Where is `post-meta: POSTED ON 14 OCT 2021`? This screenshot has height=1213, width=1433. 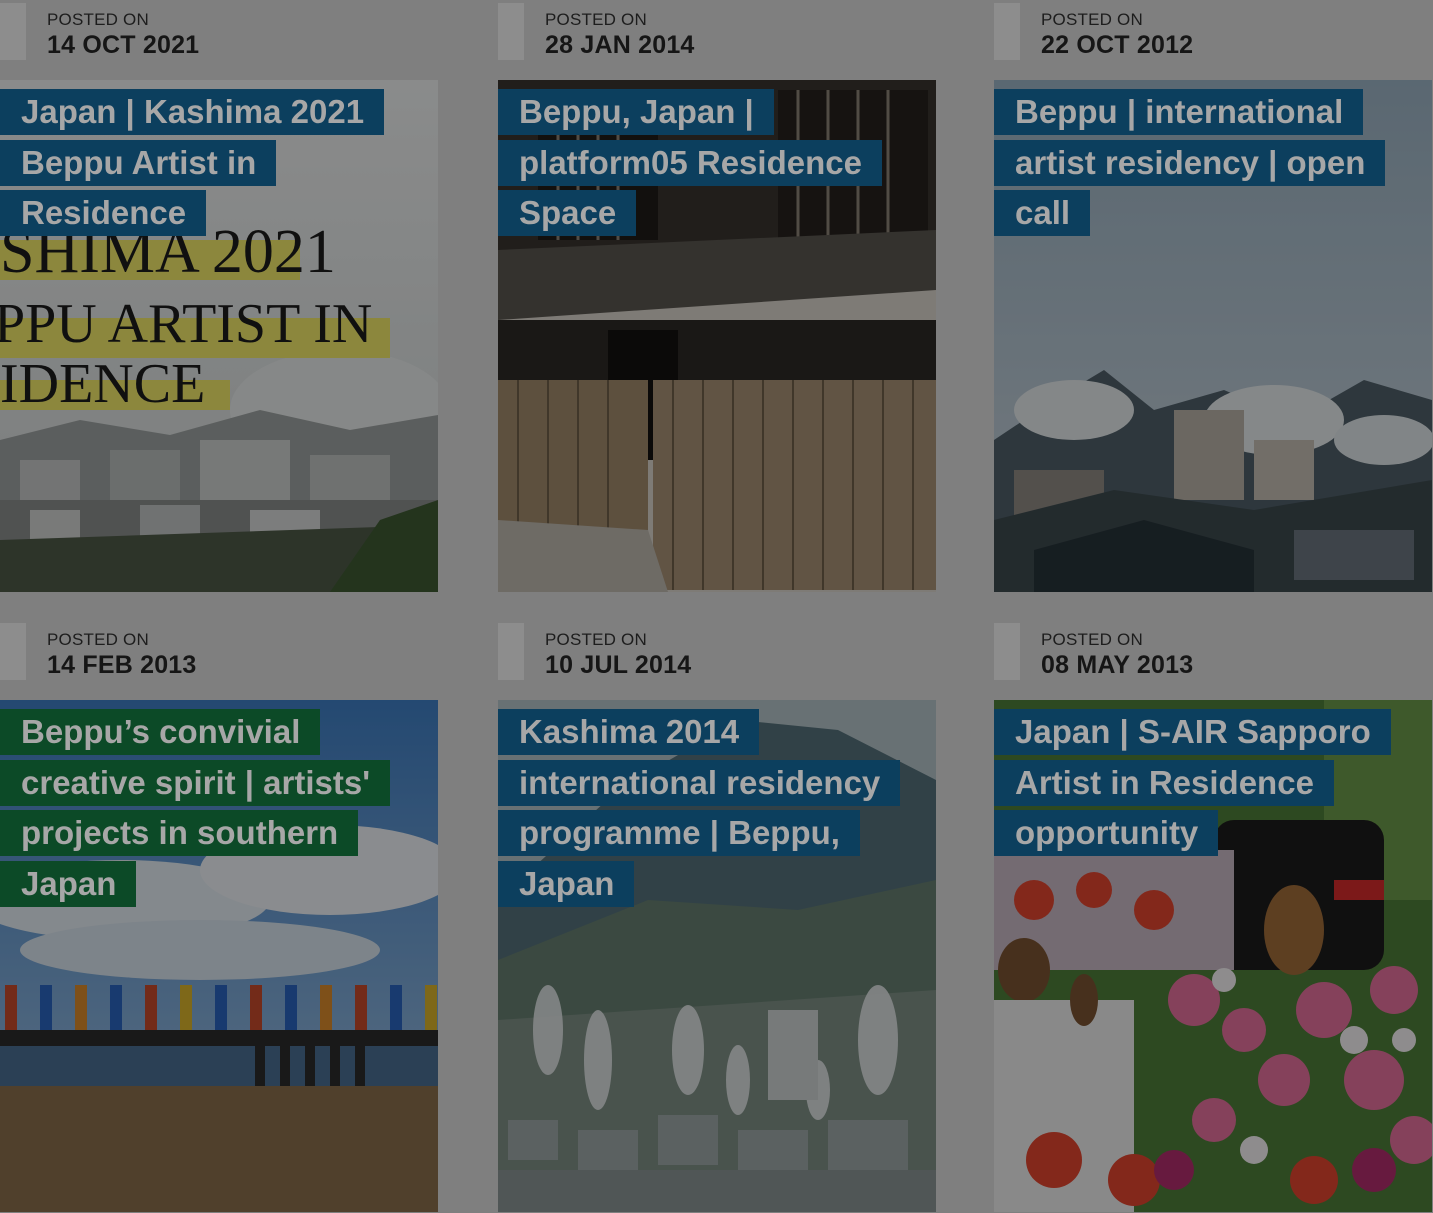 post-meta: POSTED ON 14 OCT 2021 is located at coordinates (219, 40).